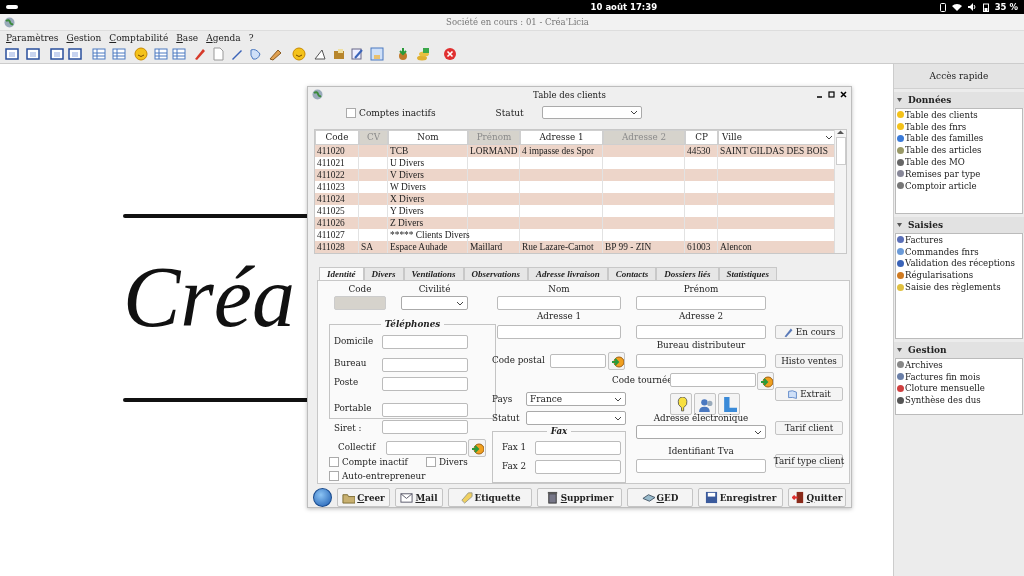  What do you see at coordinates (959, 126) in the screenshot?
I see `shortcut-item: Table des fnrs` at bounding box center [959, 126].